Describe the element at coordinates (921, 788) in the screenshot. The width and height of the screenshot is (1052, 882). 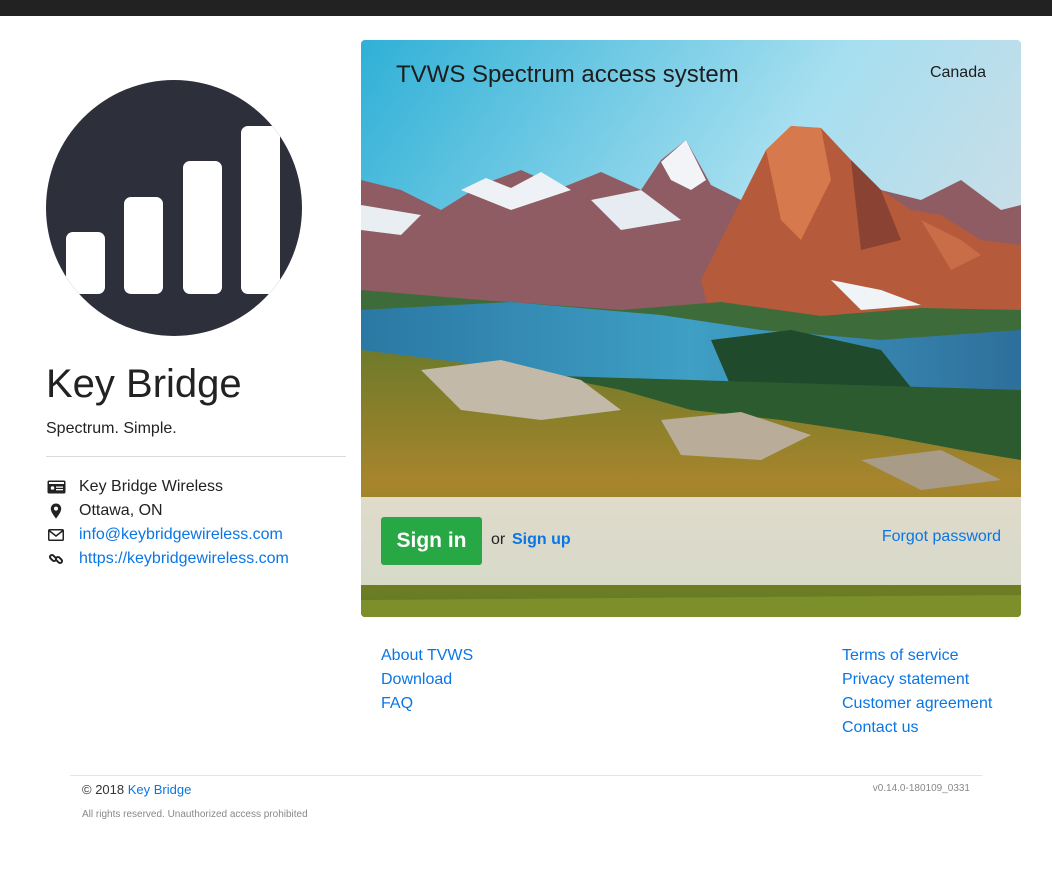
I see `version-label: v0.14.0-180109_0331` at that location.